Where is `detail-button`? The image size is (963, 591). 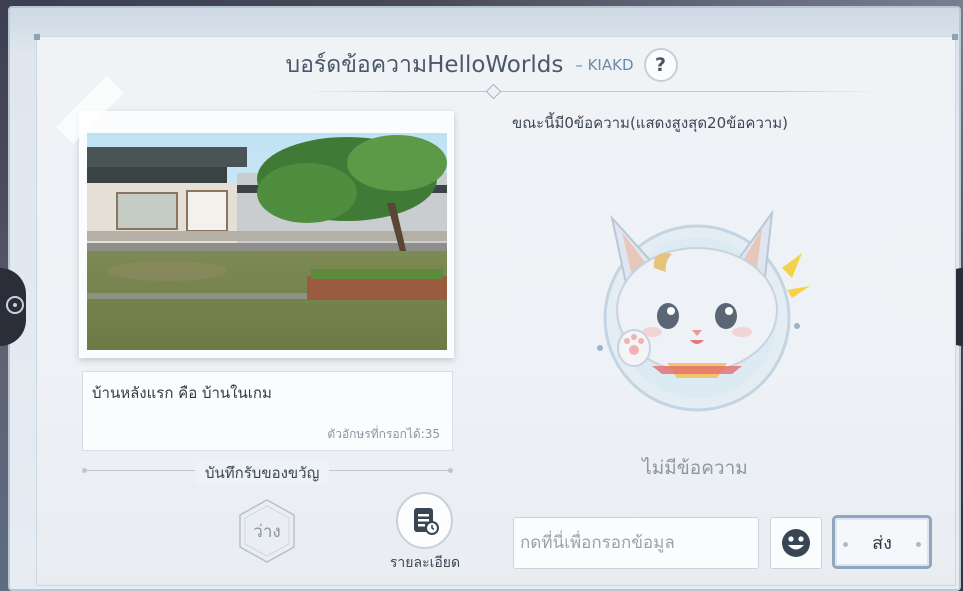 detail-button is located at coordinates (424, 520).